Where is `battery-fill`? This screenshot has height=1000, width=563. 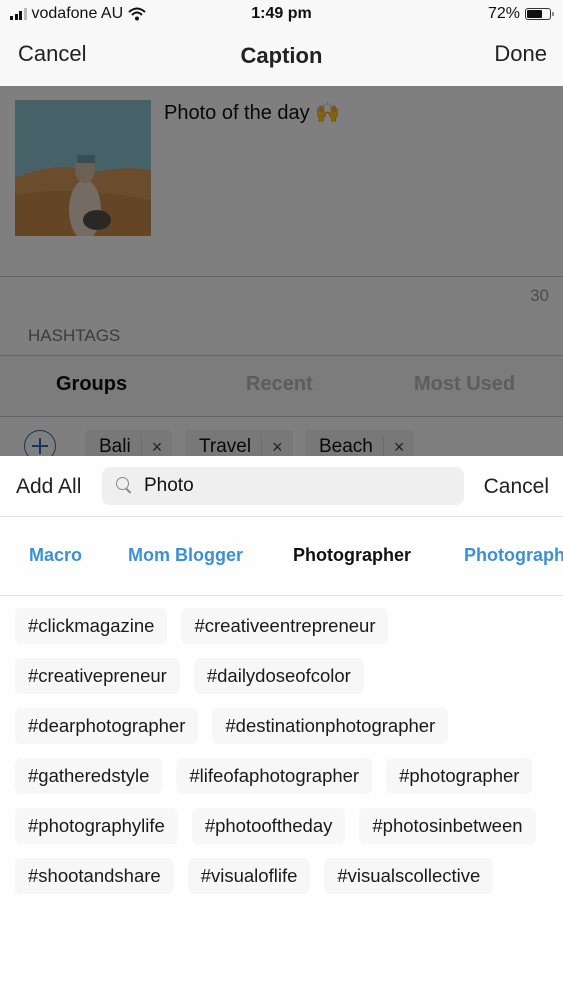
battery-fill is located at coordinates (535, 14).